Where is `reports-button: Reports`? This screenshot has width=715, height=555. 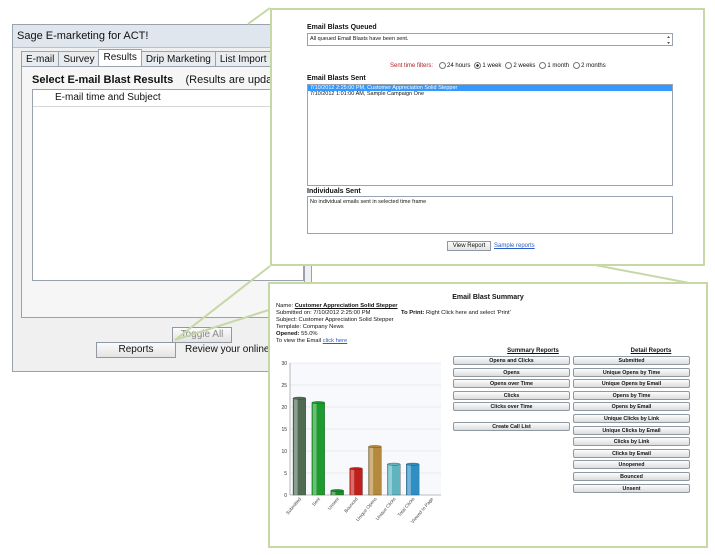
reports-button: Reports is located at coordinates (136, 350).